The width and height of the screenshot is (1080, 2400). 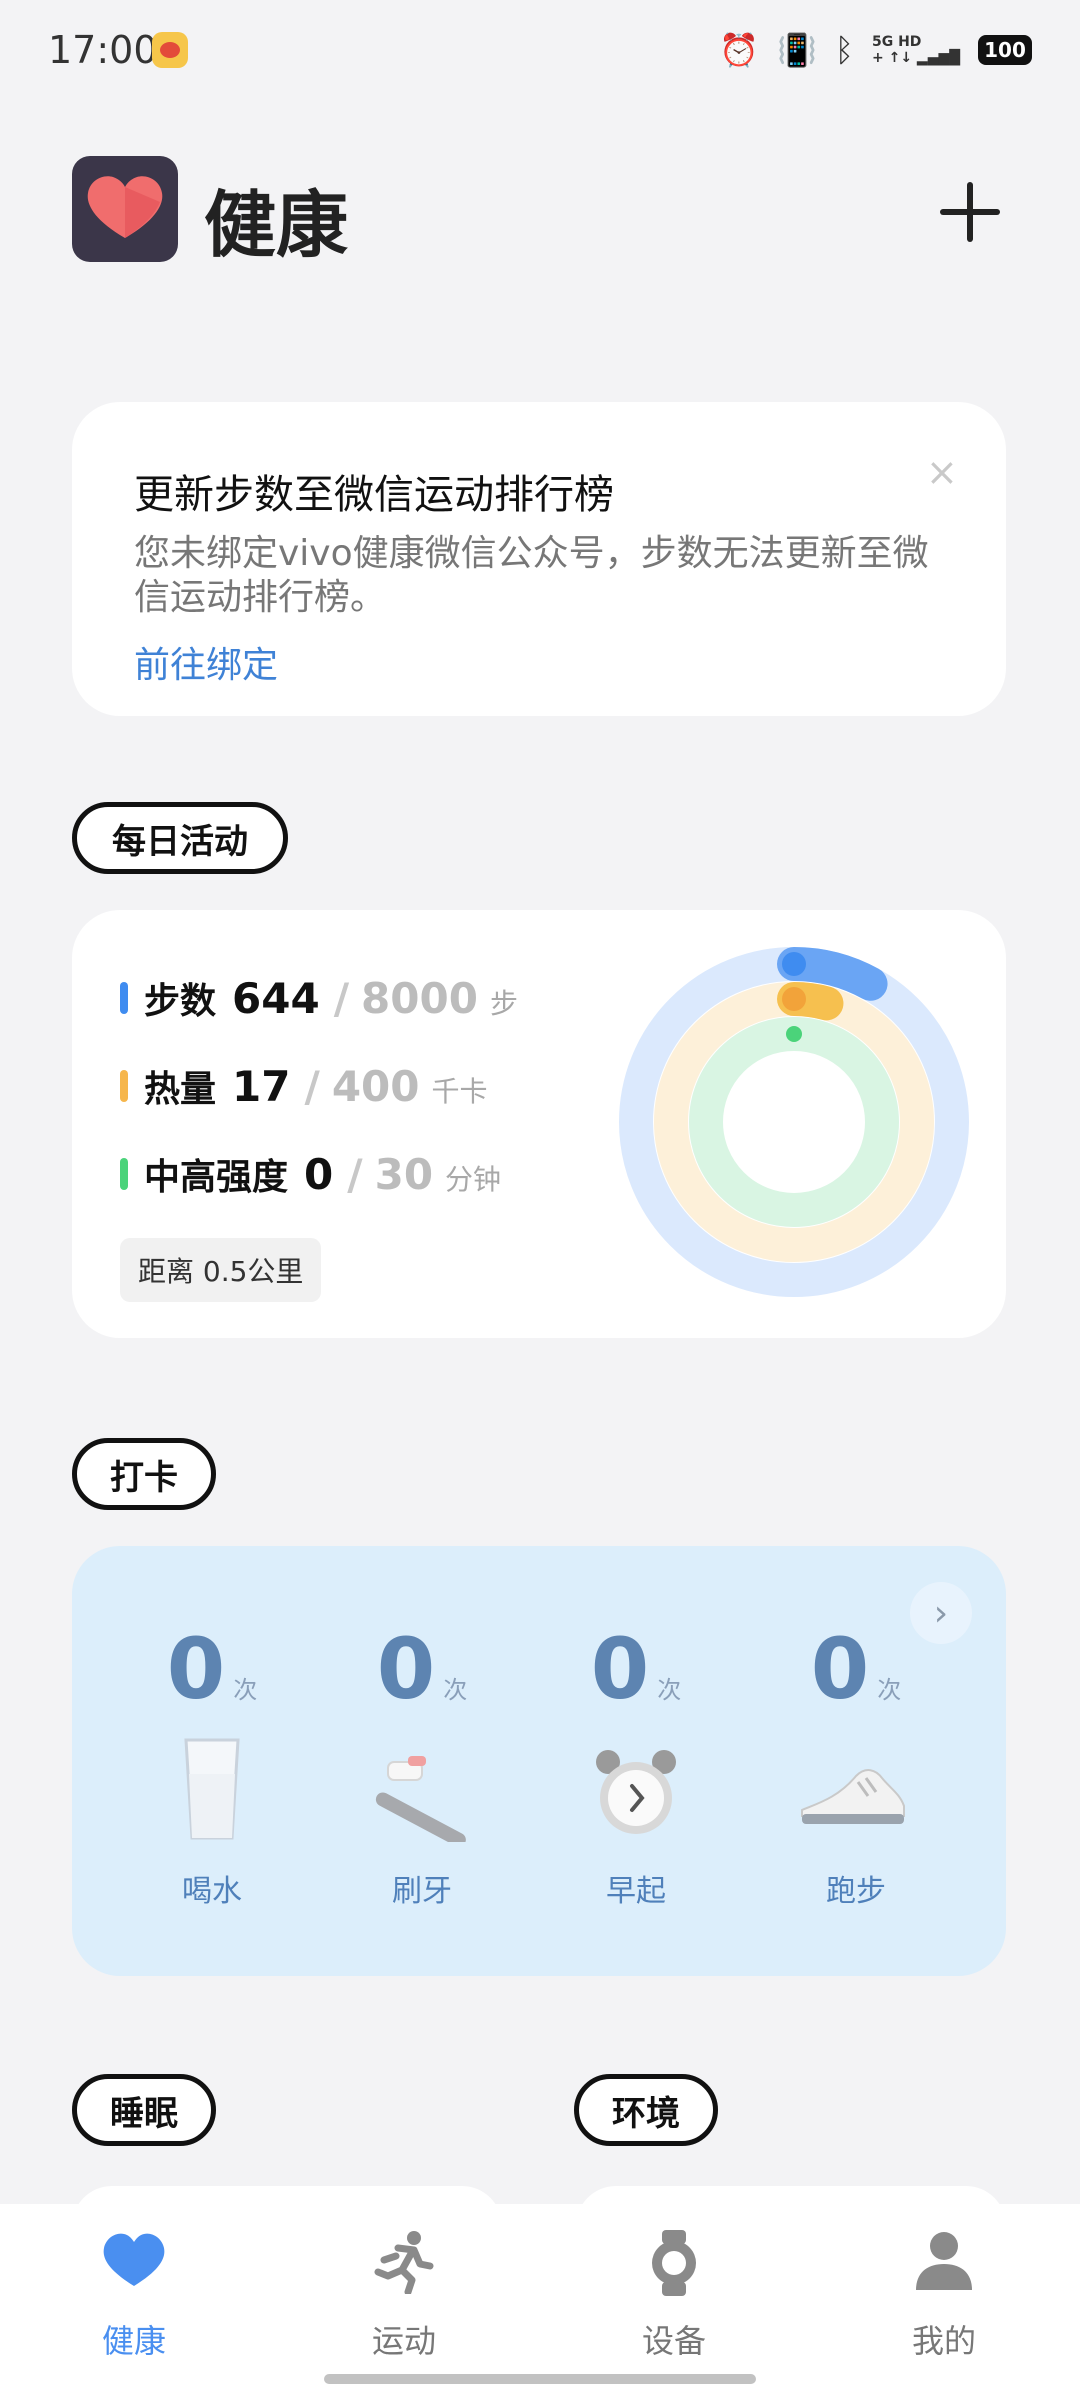 What do you see at coordinates (636, 1891) in the screenshot?
I see `wakeup-label: 早起` at bounding box center [636, 1891].